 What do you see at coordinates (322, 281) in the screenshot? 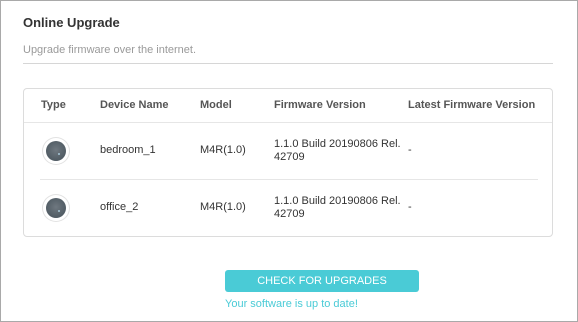
I see `check-for-upgrades-button: CHECK FOR UPGRADES` at bounding box center [322, 281].